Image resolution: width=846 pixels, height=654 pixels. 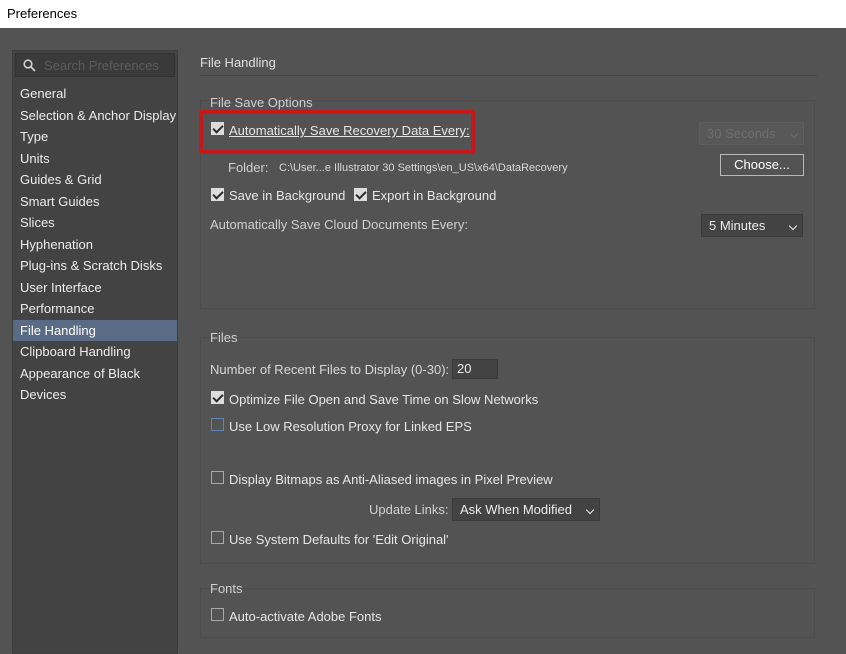 I want to click on sidebar-item-plug-ins-scratch-disks: Plug-ins & Scratch Disks, so click(x=95, y=266).